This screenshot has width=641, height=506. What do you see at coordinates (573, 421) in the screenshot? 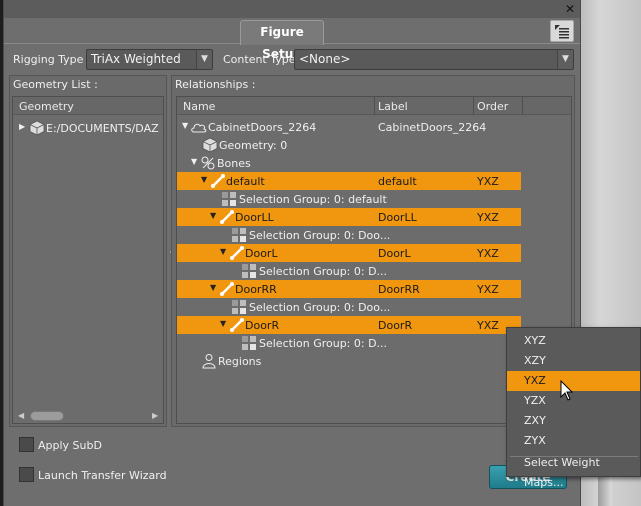
I see `menu-item-zxy: ZXY` at bounding box center [573, 421].